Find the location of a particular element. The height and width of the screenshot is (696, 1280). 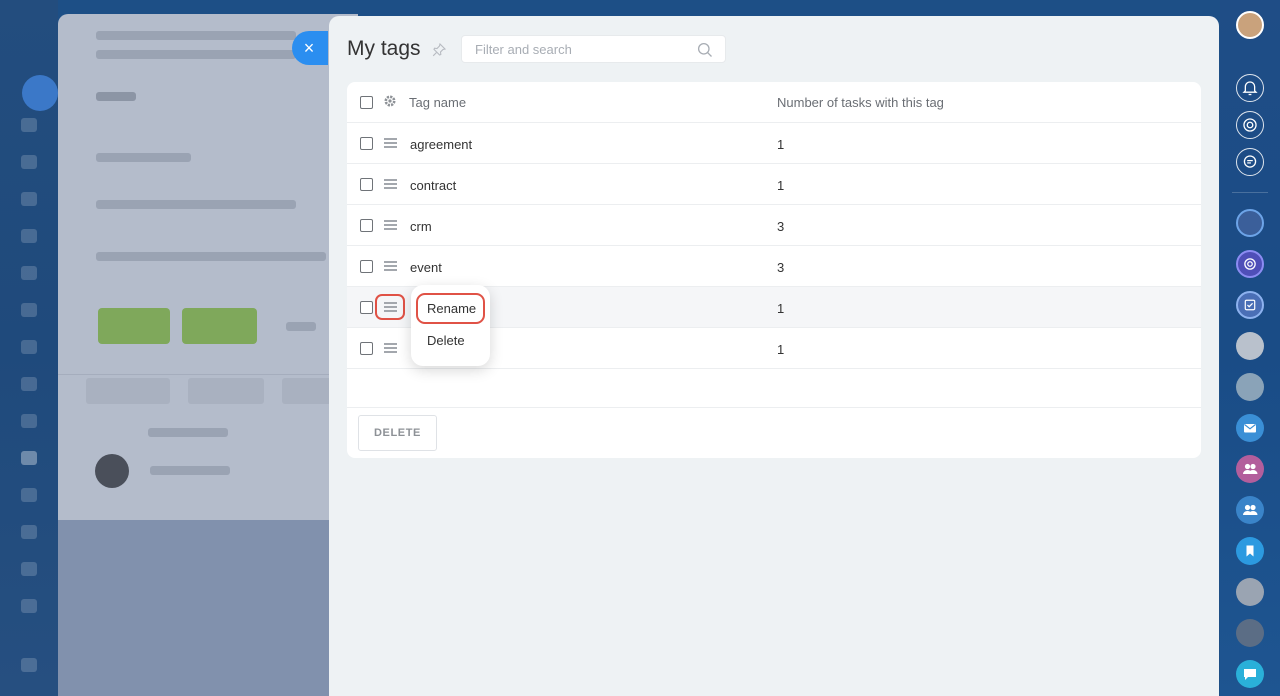

tag-name: contract is located at coordinates (433, 185).